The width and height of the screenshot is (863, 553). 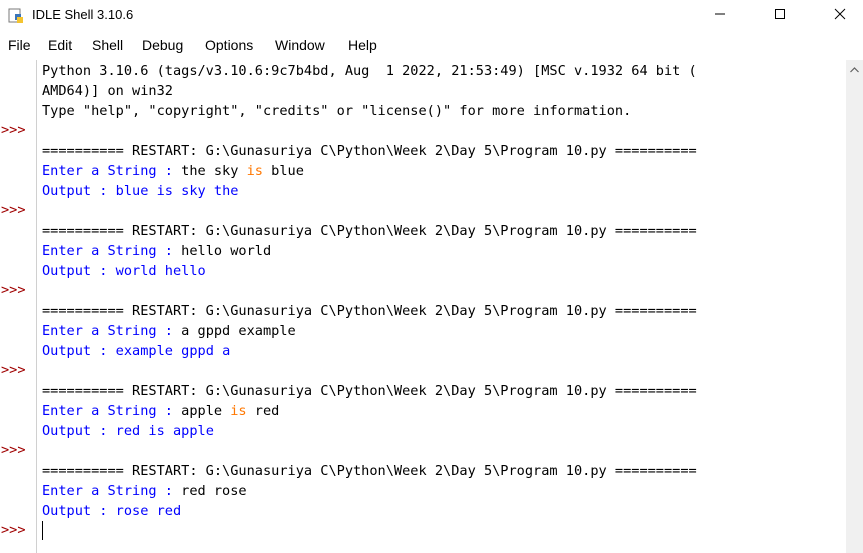 I want to click on window-title: IDLE Shell 3.10.6, so click(x=83, y=14).